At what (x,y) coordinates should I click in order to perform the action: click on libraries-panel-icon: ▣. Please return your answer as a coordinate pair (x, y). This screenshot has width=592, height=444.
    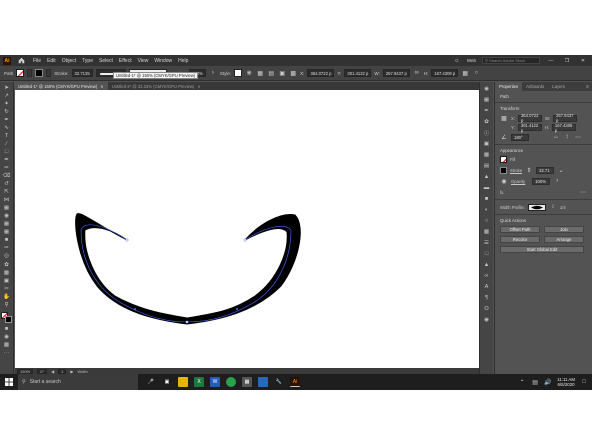
    Looking at the image, I should click on (487, 144).